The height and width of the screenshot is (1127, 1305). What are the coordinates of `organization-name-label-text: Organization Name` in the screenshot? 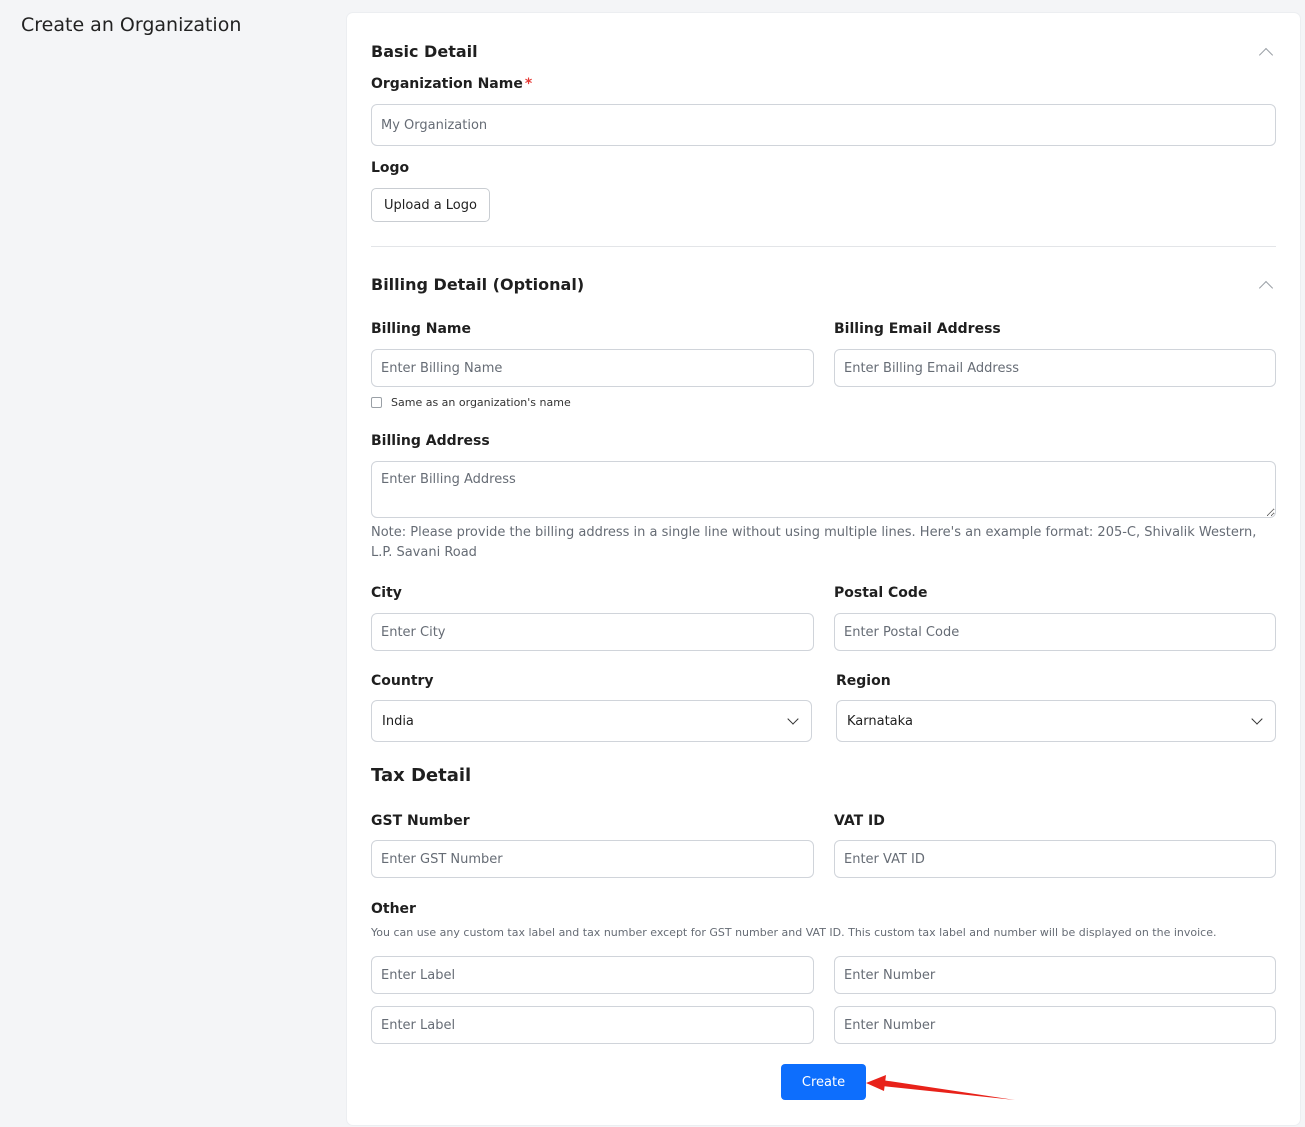 It's located at (447, 84).